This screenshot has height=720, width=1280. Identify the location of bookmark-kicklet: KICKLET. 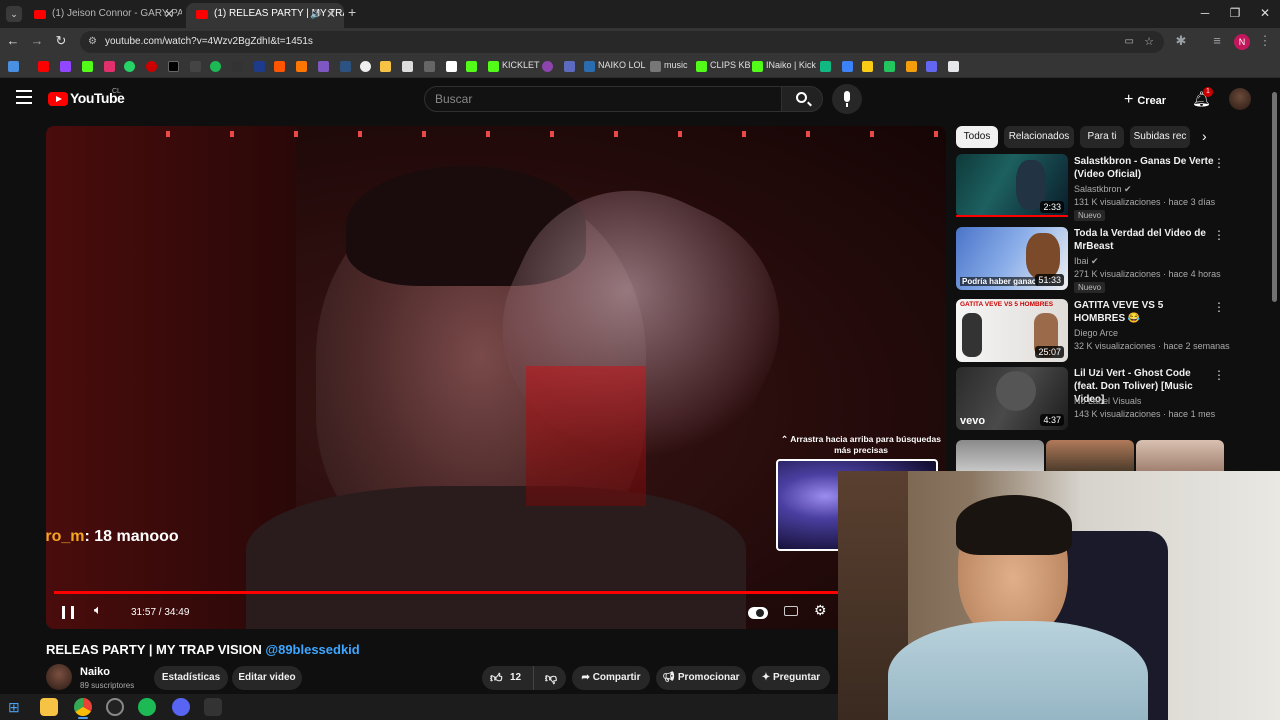
(521, 65).